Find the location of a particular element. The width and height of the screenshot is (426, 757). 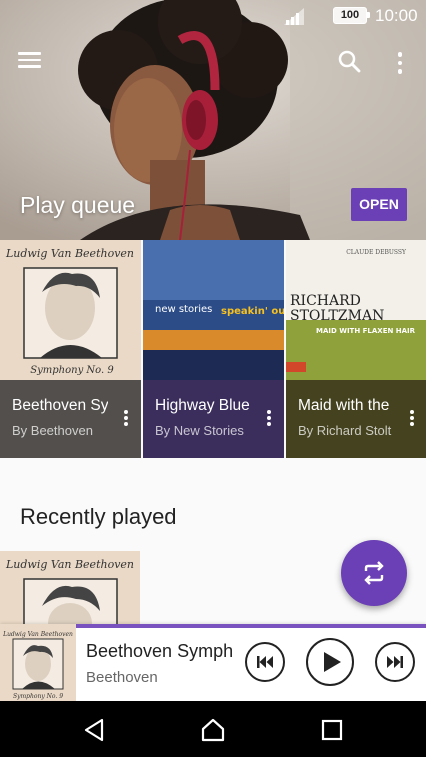

now-playing-title: Beethoven Symph is located at coordinates (160, 651).